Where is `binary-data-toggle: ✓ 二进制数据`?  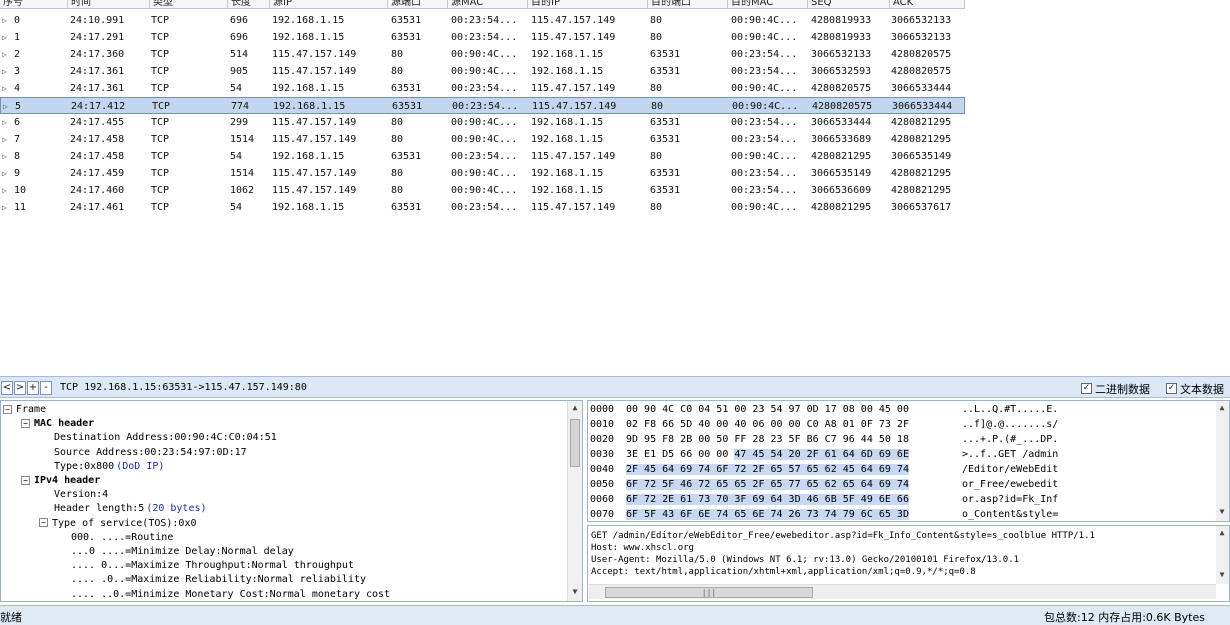
binary-data-toggle: ✓ 二进制数据 is located at coordinates (1115, 389).